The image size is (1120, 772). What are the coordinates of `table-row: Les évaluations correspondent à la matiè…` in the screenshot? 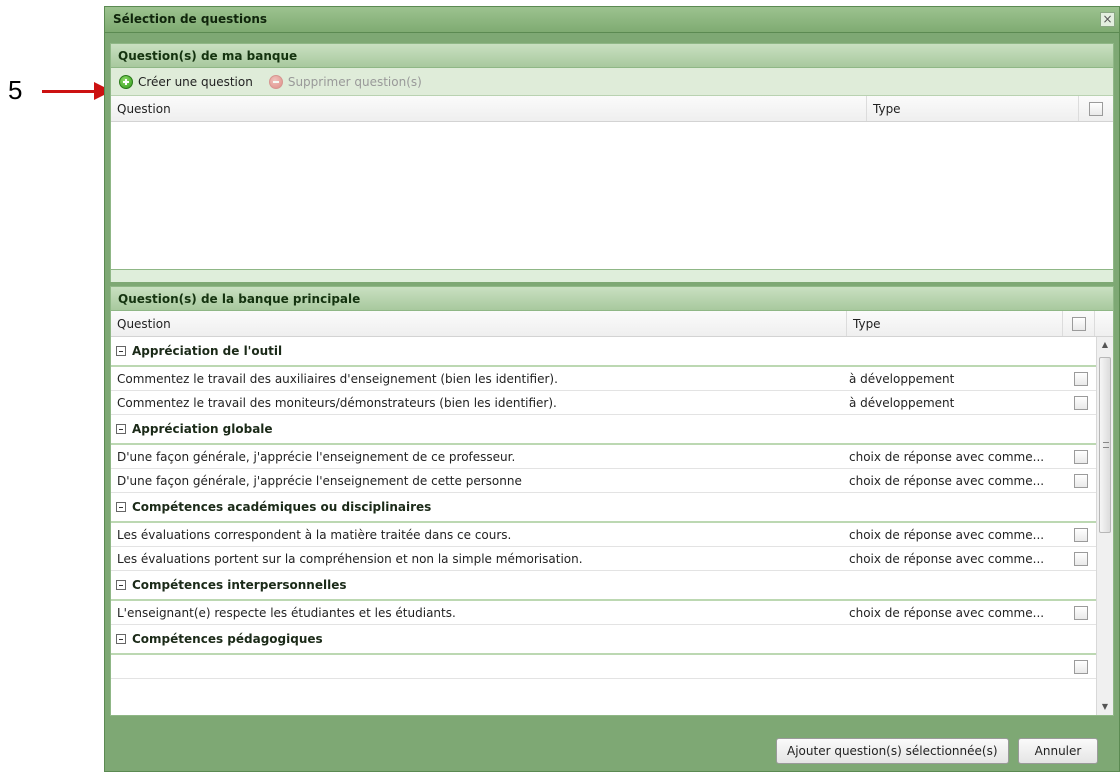 It's located at (604, 535).